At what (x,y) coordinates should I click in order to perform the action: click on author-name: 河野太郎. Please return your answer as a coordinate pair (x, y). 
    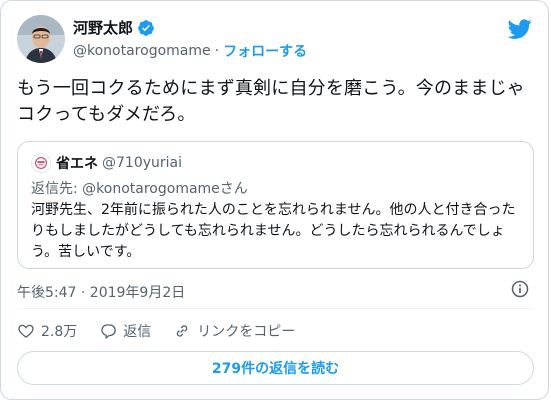
    Looking at the image, I should click on (103, 27).